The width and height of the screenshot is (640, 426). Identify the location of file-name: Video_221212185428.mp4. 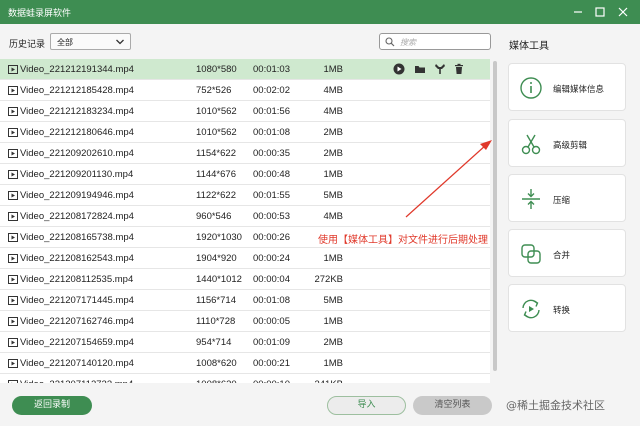
(77, 90).